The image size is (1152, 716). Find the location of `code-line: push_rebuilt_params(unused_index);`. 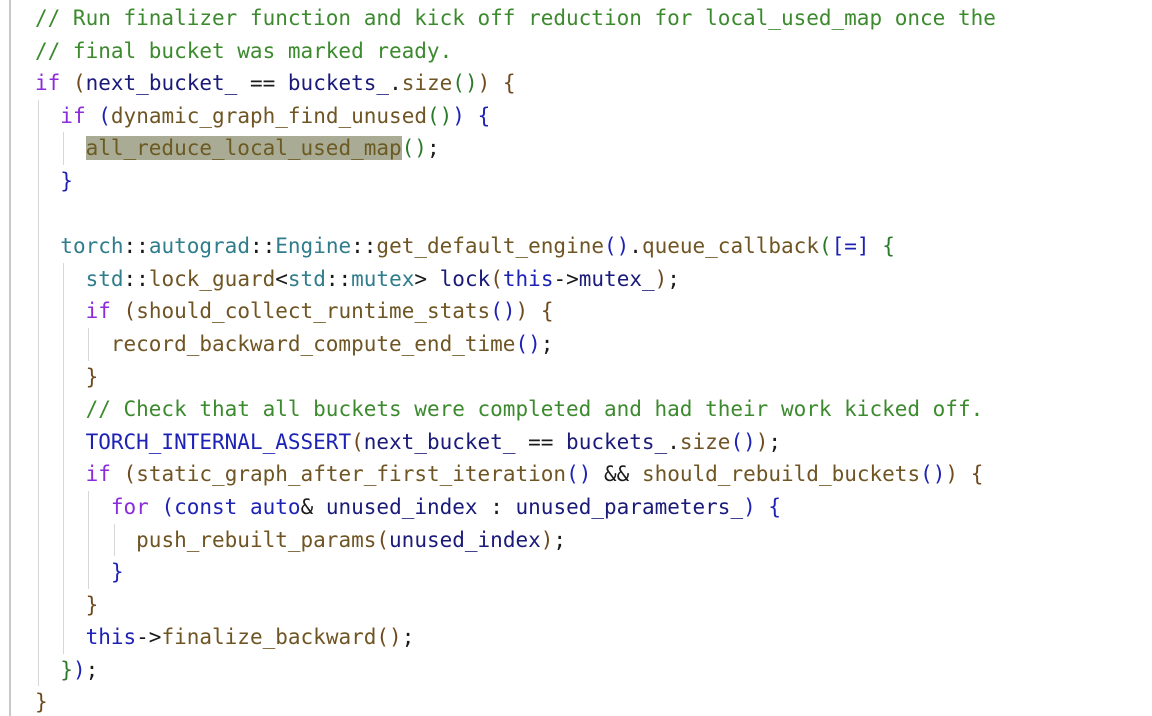

code-line: push_rebuilt_params(unused_index); is located at coordinates (515, 540).